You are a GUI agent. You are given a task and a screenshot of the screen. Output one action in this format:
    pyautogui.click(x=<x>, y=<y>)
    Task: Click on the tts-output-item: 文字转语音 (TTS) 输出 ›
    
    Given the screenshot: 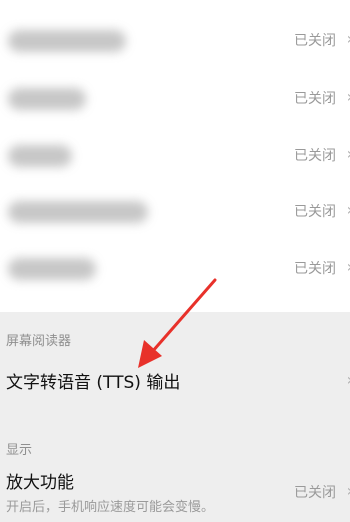 What is the action you would take?
    pyautogui.click(x=175, y=381)
    